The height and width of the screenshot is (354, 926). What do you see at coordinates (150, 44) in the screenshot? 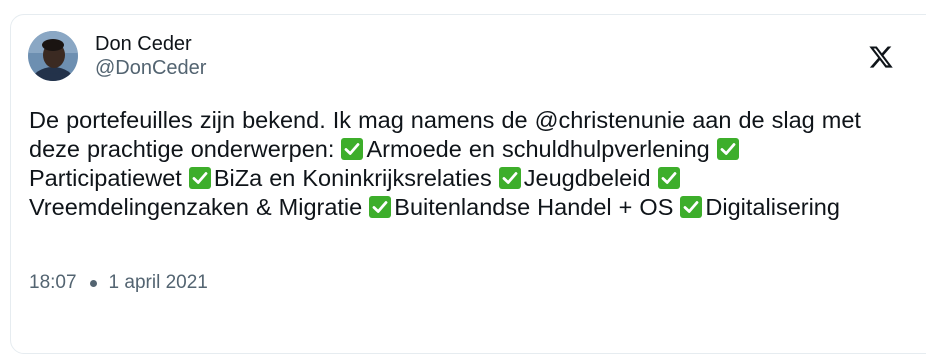
I see `author-display-name: Don Ceder` at bounding box center [150, 44].